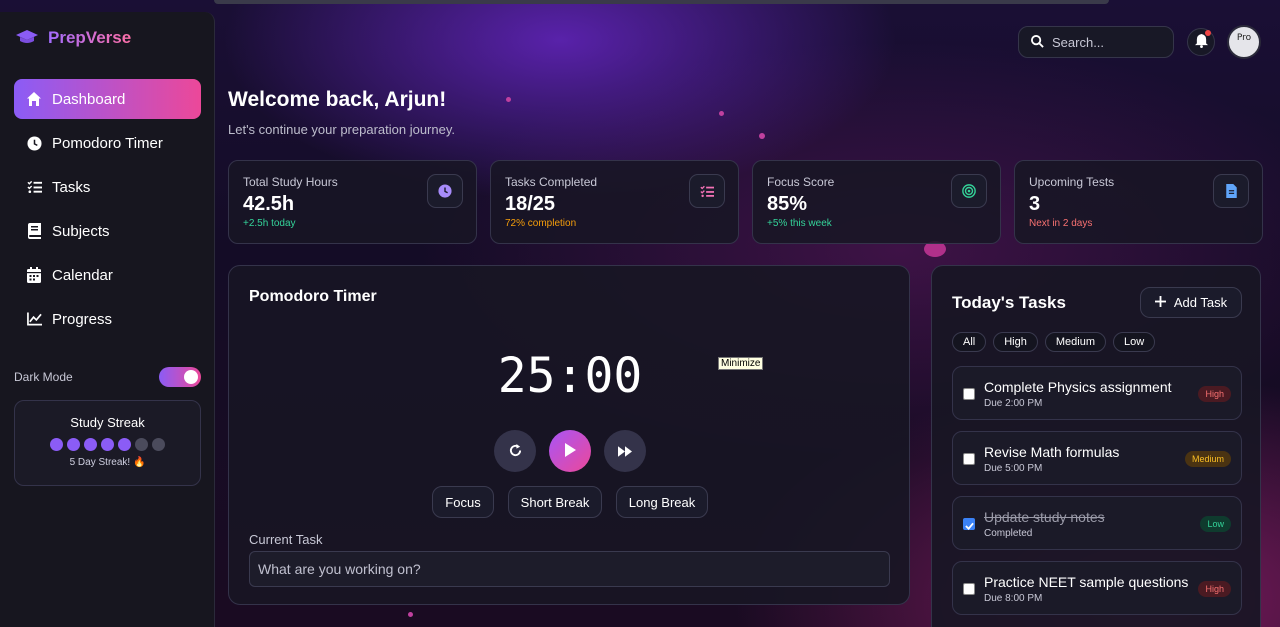 The image size is (1280, 627). What do you see at coordinates (27, 38) in the screenshot?
I see `graduation-cap-icon` at bounding box center [27, 38].